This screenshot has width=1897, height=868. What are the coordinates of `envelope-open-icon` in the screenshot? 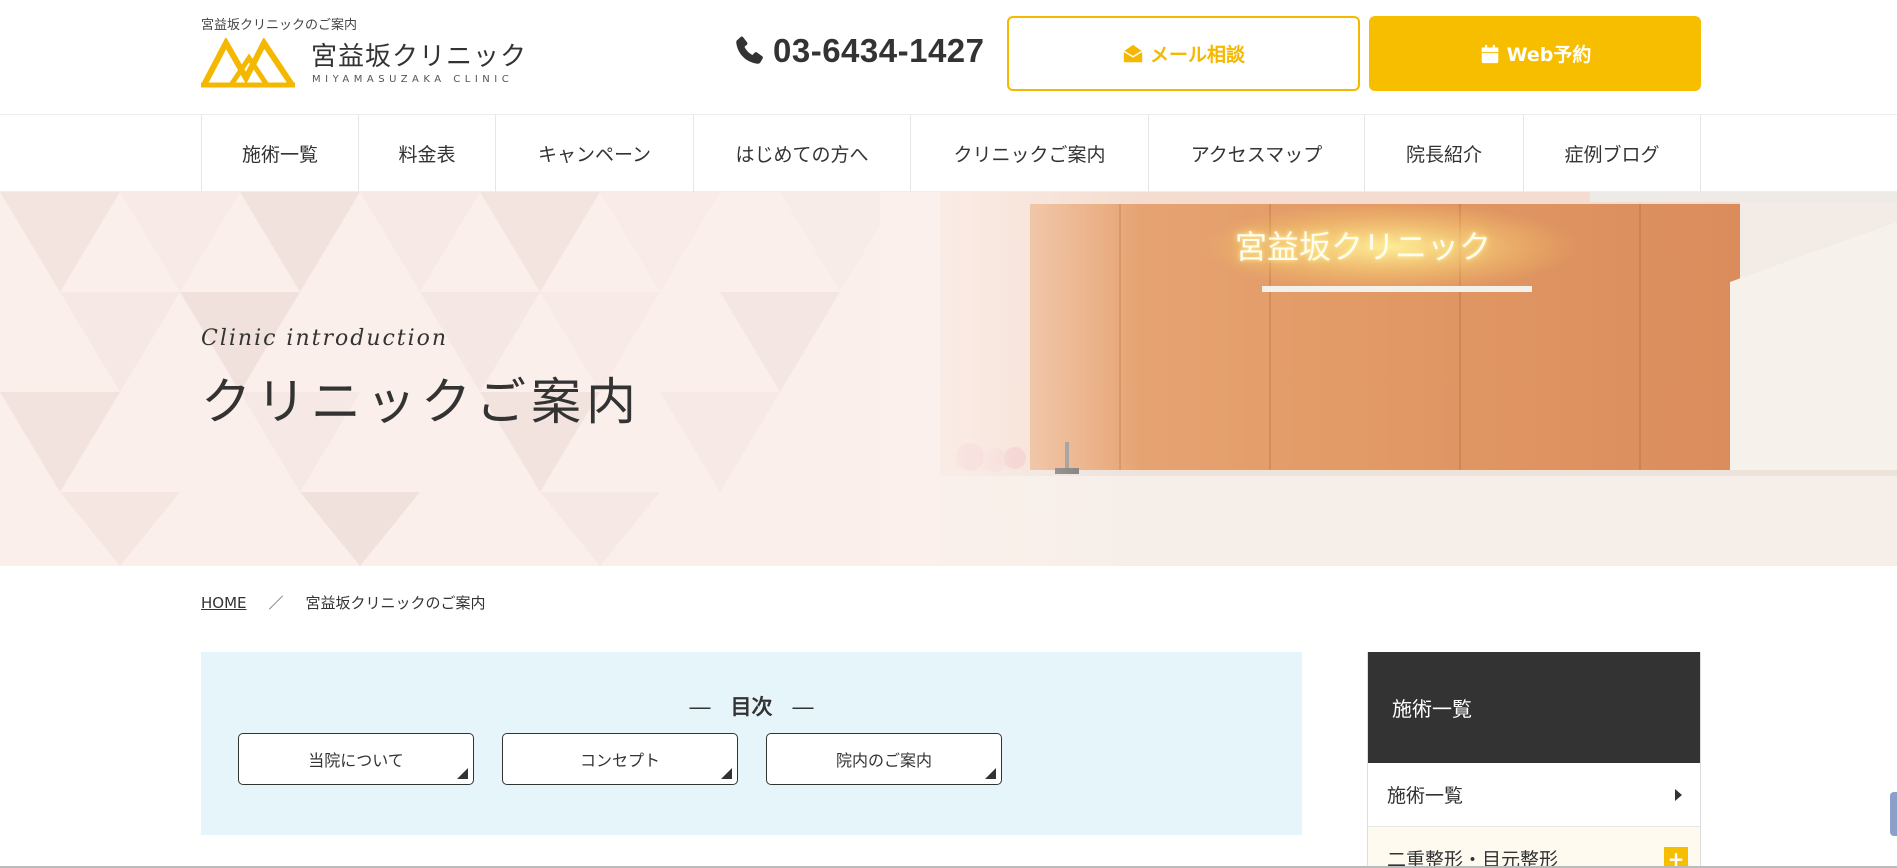 It's located at (1133, 53).